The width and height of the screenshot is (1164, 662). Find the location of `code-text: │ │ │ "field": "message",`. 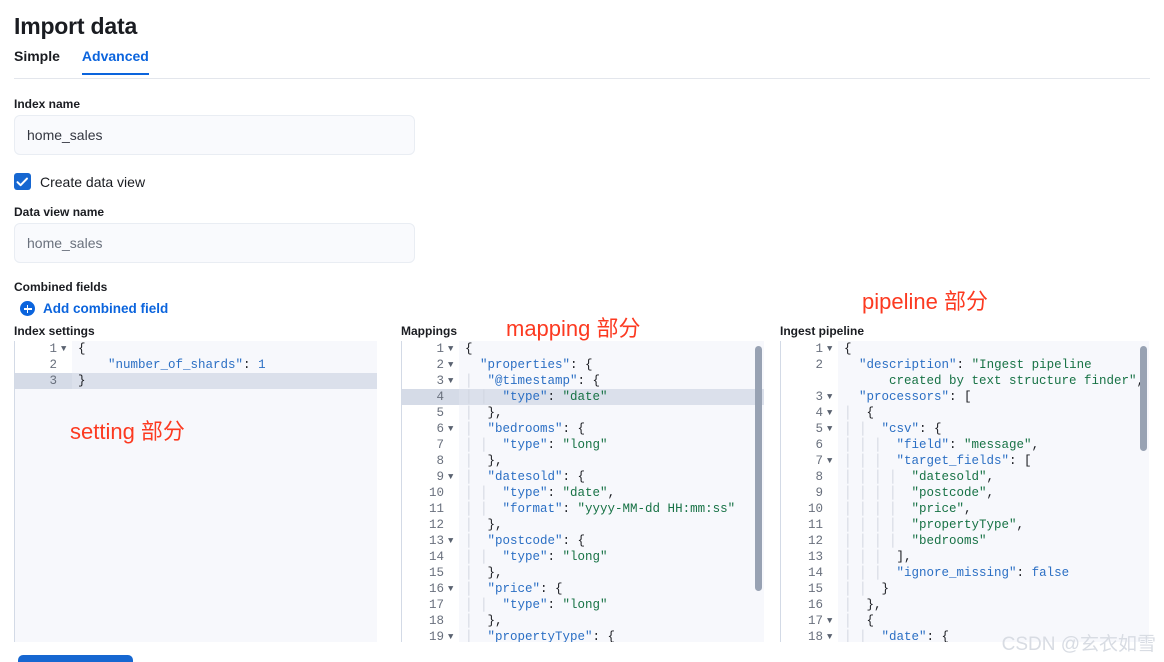

code-text: │ │ │ "field": "message", is located at coordinates (942, 445).